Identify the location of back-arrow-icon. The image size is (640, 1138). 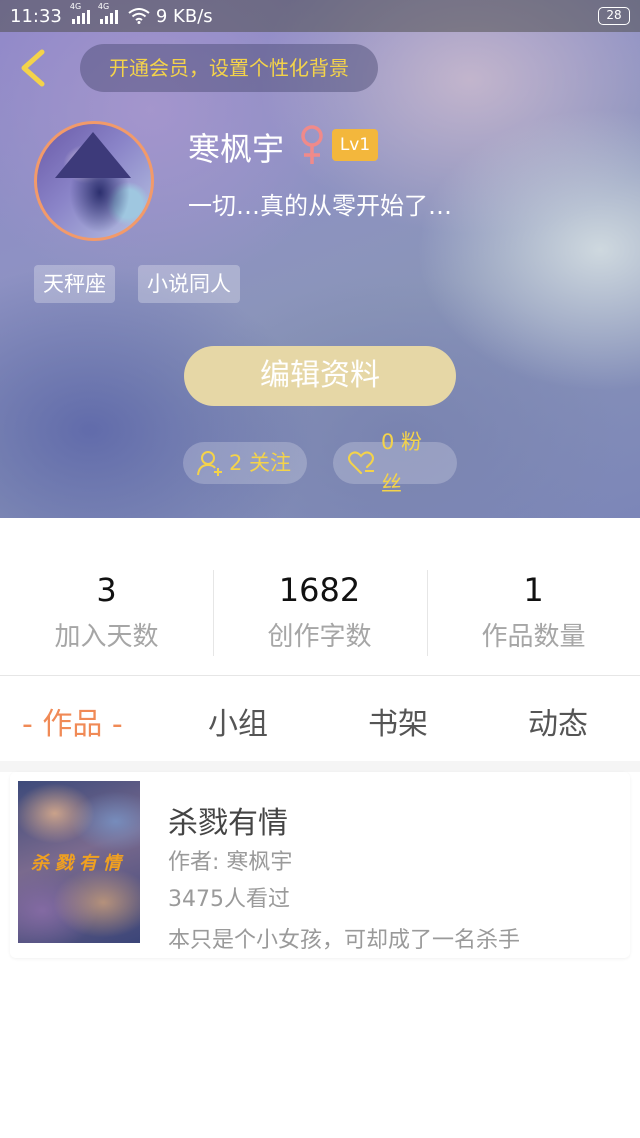
(34, 68).